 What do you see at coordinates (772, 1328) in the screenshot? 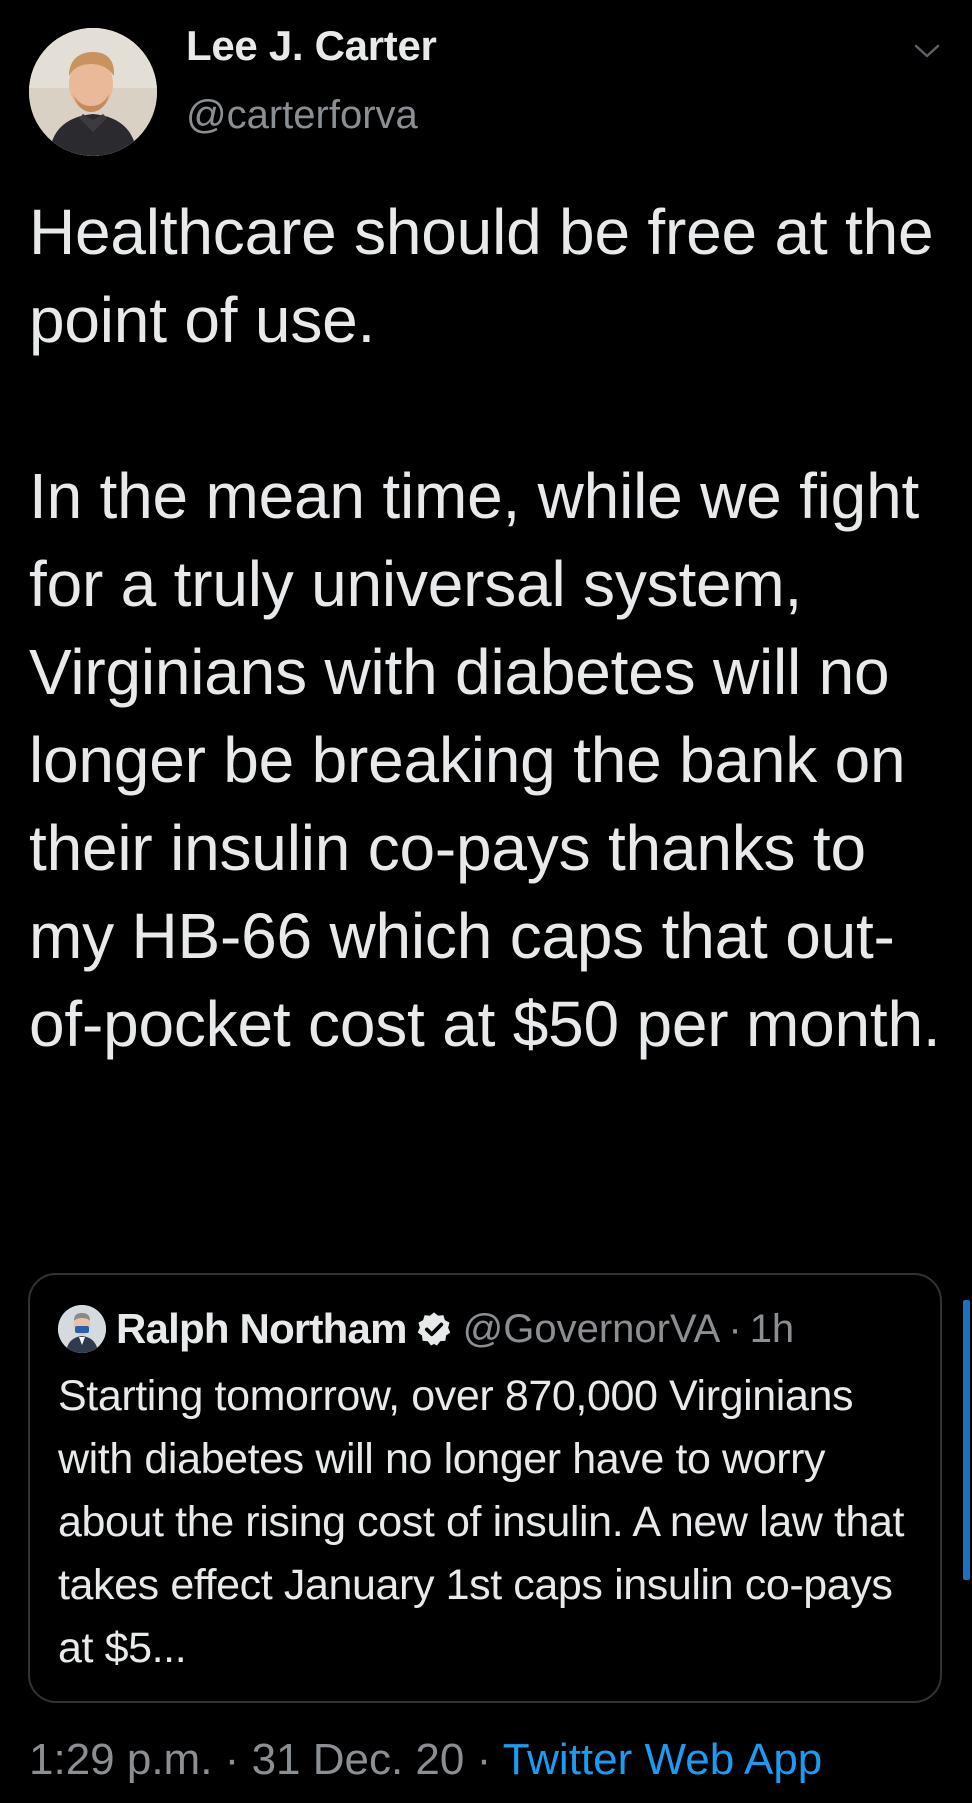
I see `quoted-tweet-time: 1h` at bounding box center [772, 1328].